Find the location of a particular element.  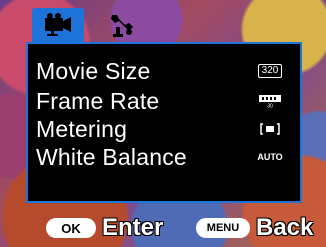

enter-label: Enter is located at coordinates (133, 227).